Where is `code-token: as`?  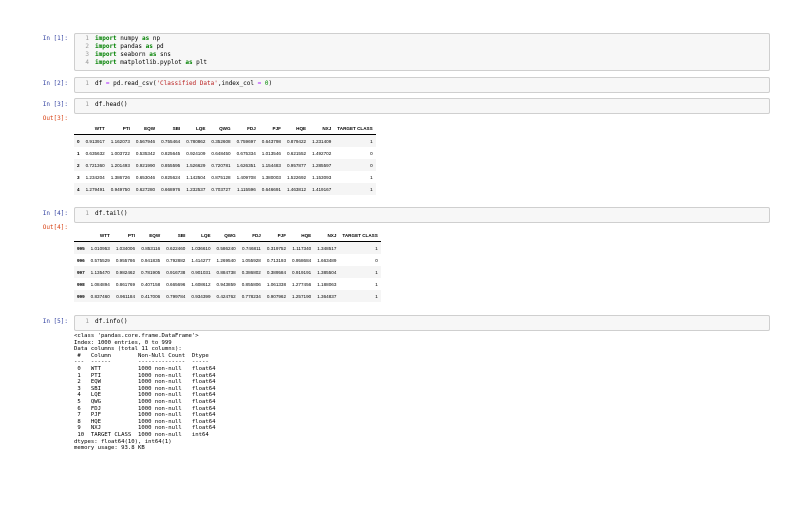
code-token: as is located at coordinates (149, 46).